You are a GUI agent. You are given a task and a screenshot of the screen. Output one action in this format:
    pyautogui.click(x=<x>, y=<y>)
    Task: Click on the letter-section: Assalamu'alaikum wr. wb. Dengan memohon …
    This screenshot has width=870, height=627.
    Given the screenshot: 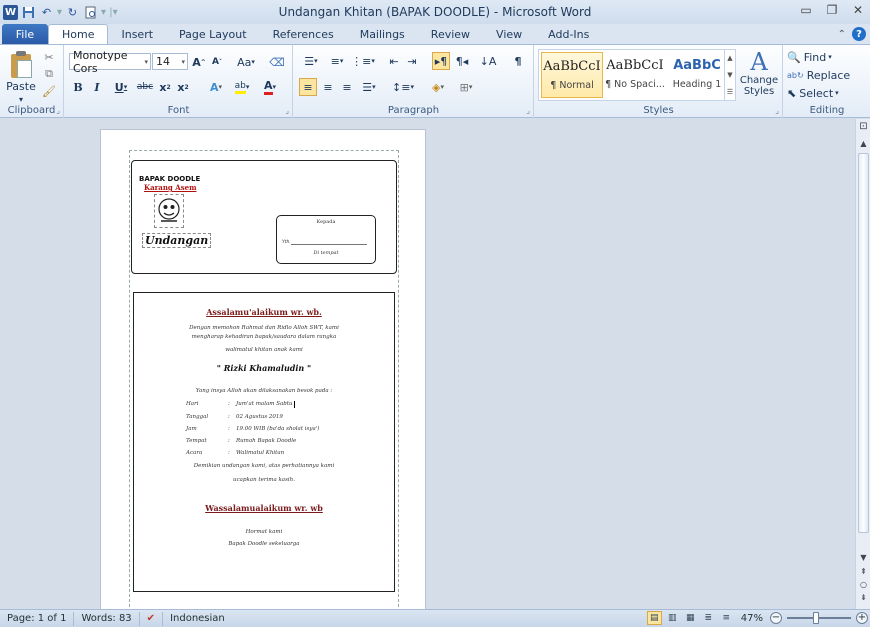 What is the action you would take?
    pyautogui.click(x=264, y=442)
    